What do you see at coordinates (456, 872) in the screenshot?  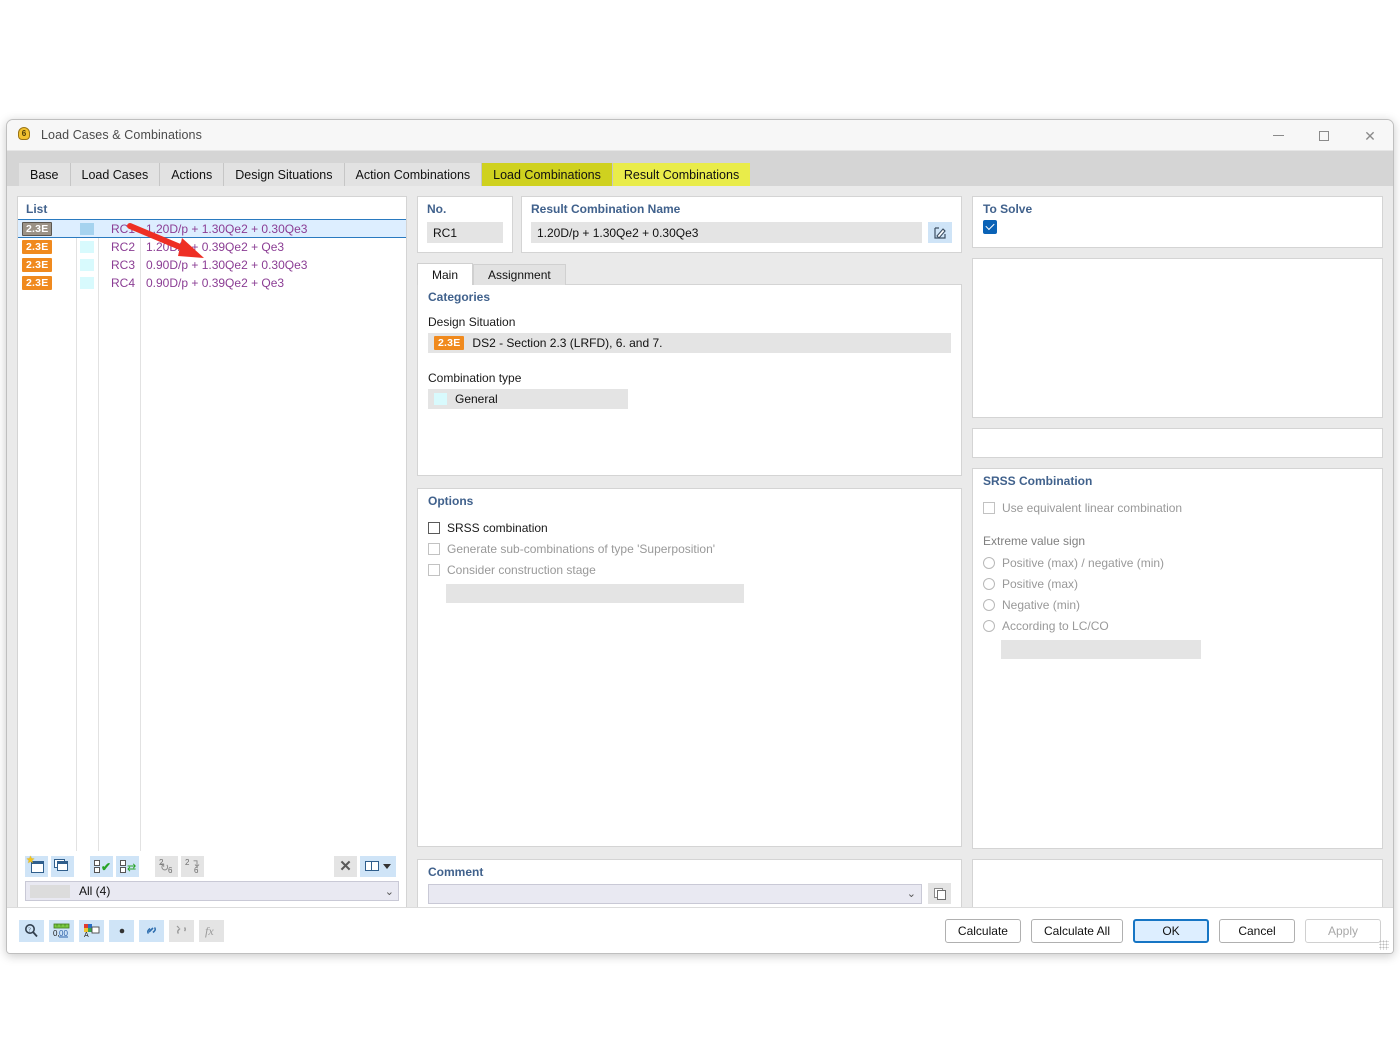 I see `comment-legend: Comment` at bounding box center [456, 872].